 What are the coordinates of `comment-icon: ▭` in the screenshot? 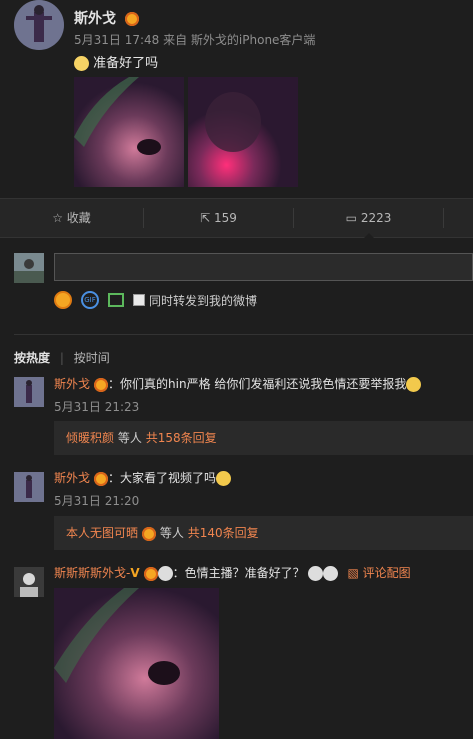 It's located at (351, 218).